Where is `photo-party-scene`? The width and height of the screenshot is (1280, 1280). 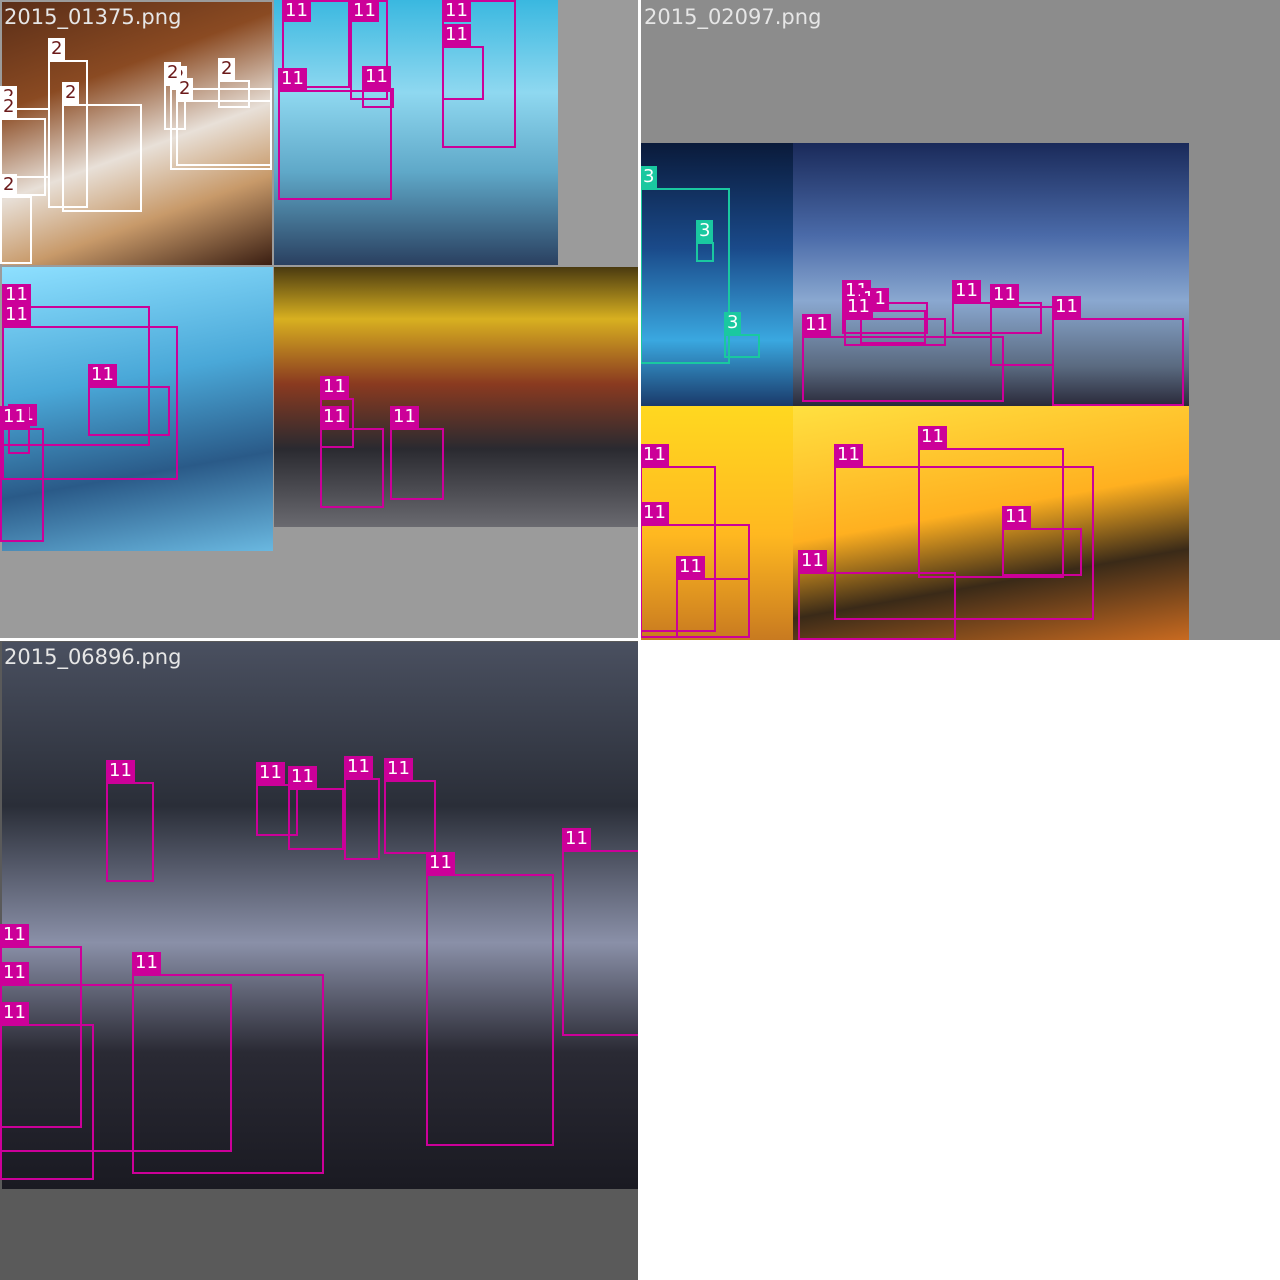
photo-party-scene is located at coordinates (137, 133).